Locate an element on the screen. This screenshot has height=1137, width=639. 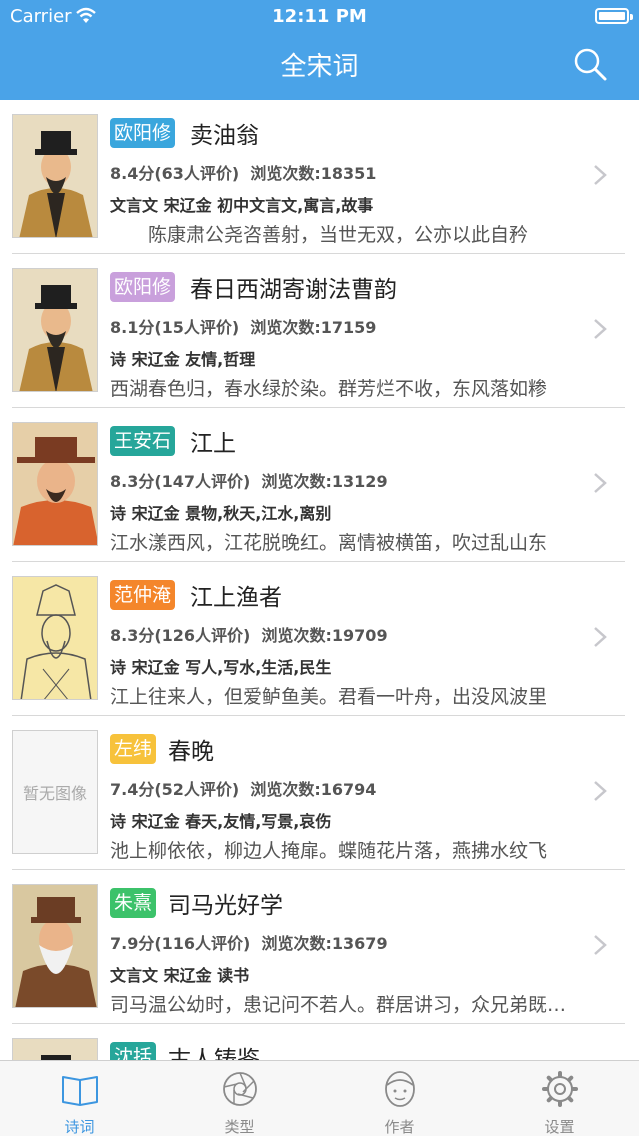
person-icon is located at coordinates (400, 1089).